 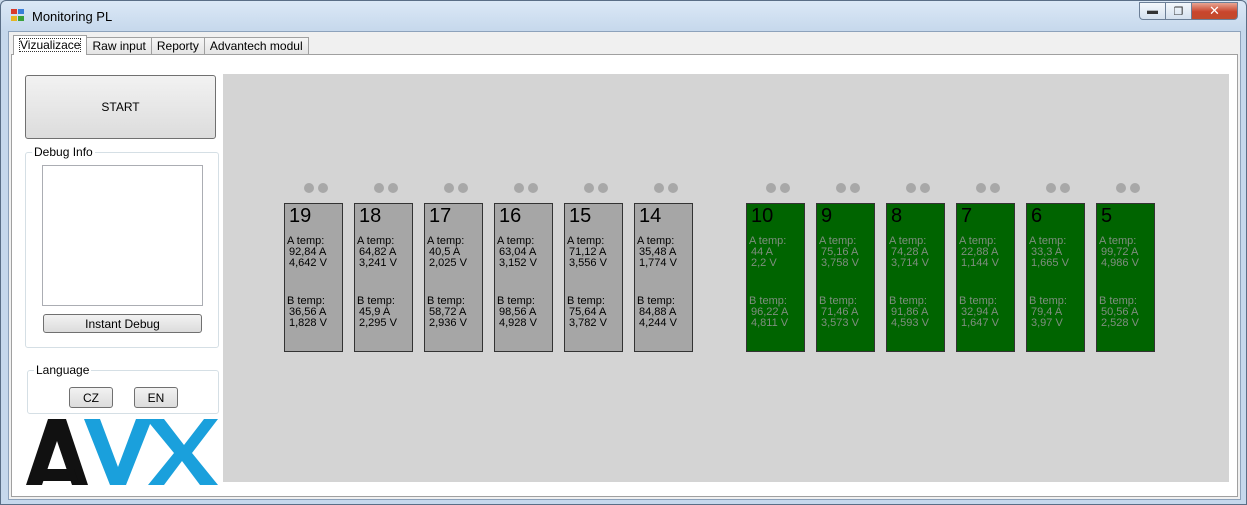 I want to click on station-card-10: 10 A temp: 44 A 2,2 VB temp: 96,22 A 4,811 V, so click(x=775, y=277).